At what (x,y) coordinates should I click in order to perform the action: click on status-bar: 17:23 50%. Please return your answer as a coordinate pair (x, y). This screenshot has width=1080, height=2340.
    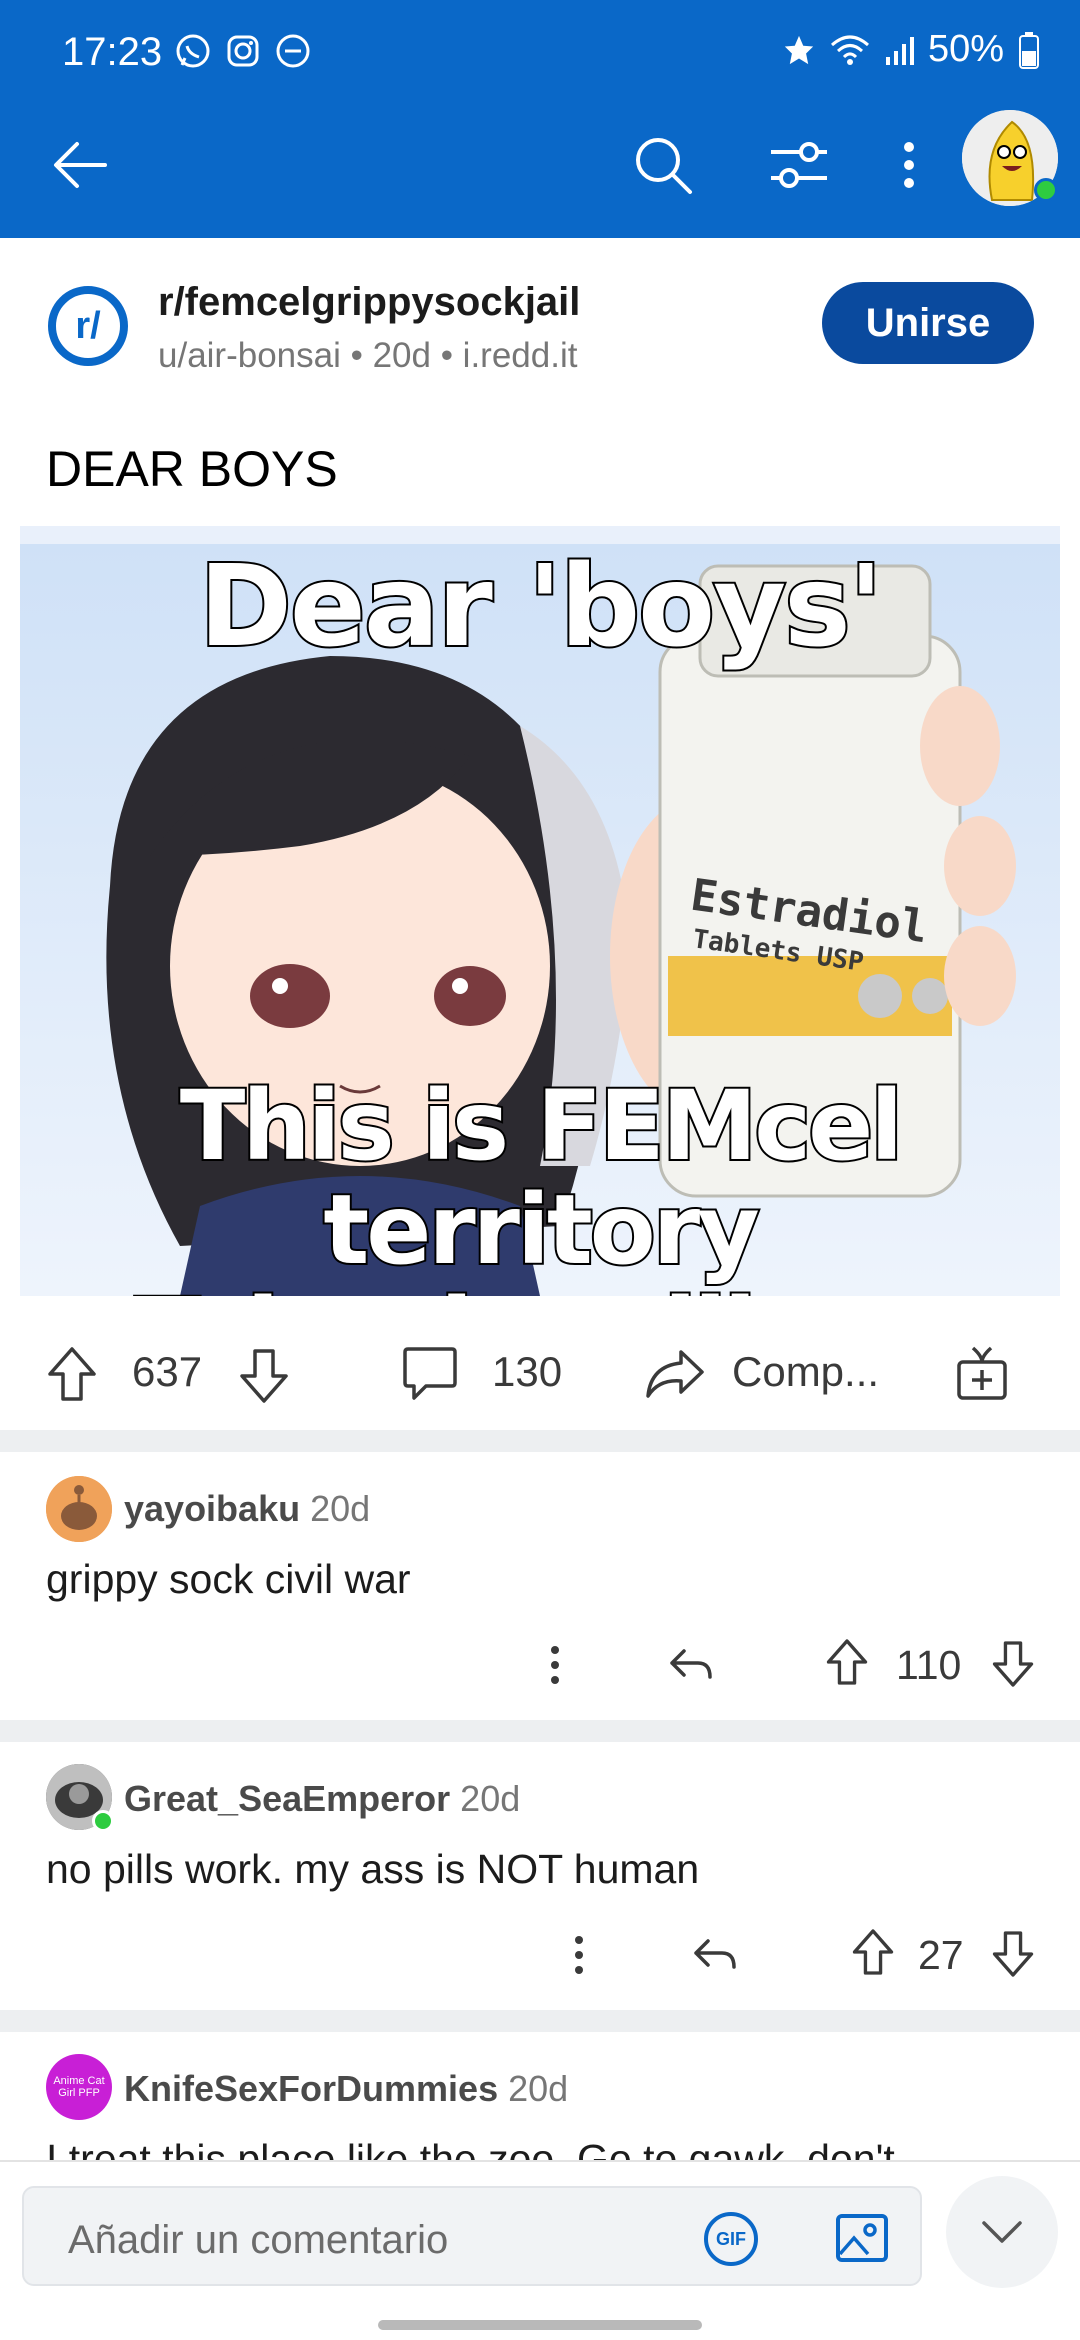
    Looking at the image, I should click on (540, 50).